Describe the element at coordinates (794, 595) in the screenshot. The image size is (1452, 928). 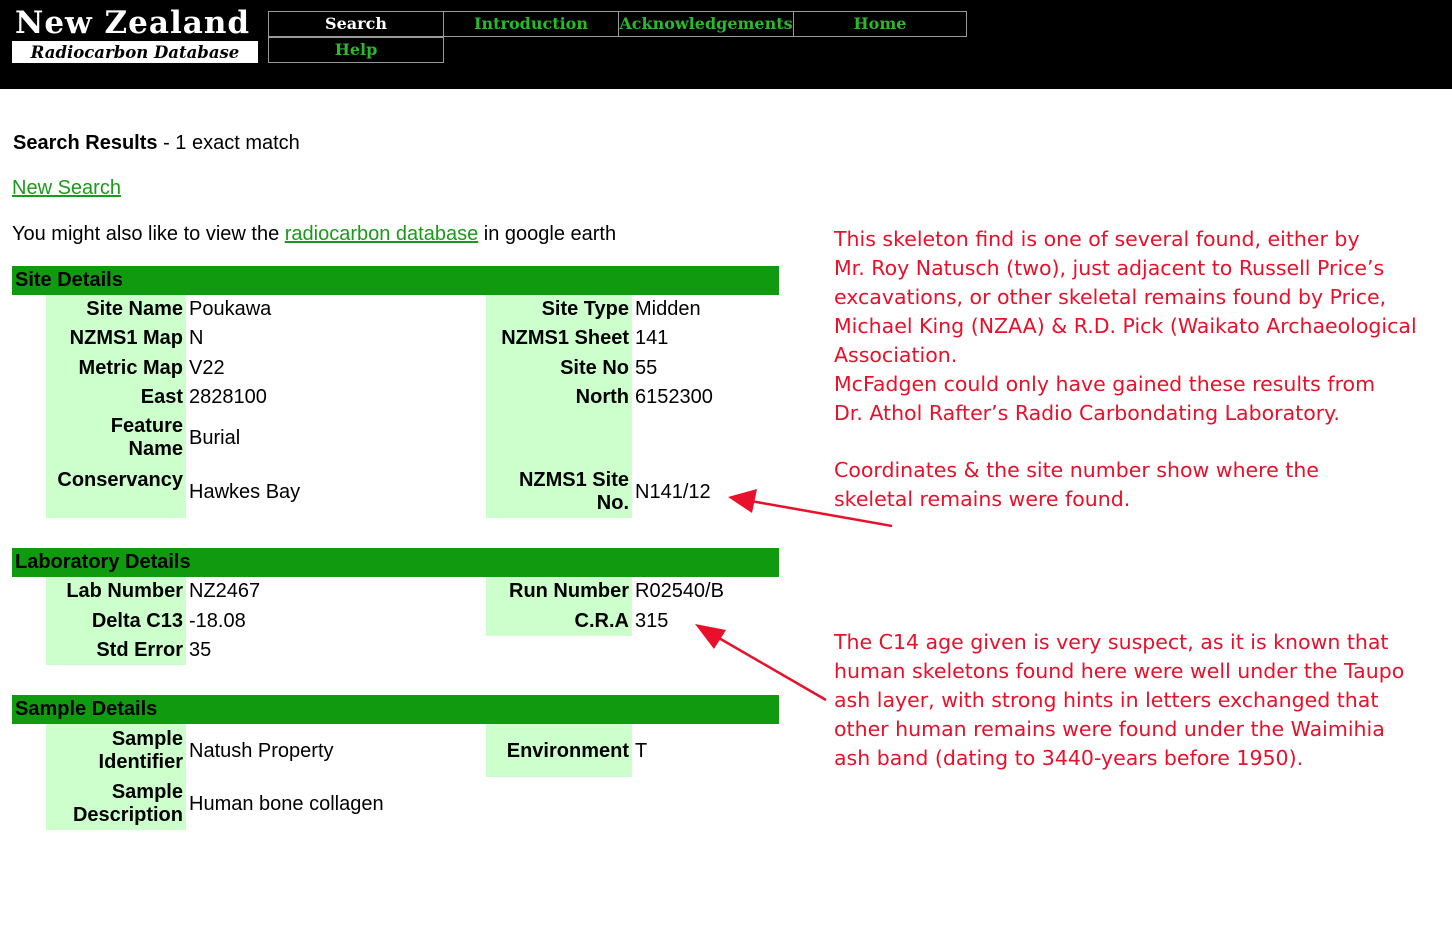
I see `annotation-arrows` at that location.